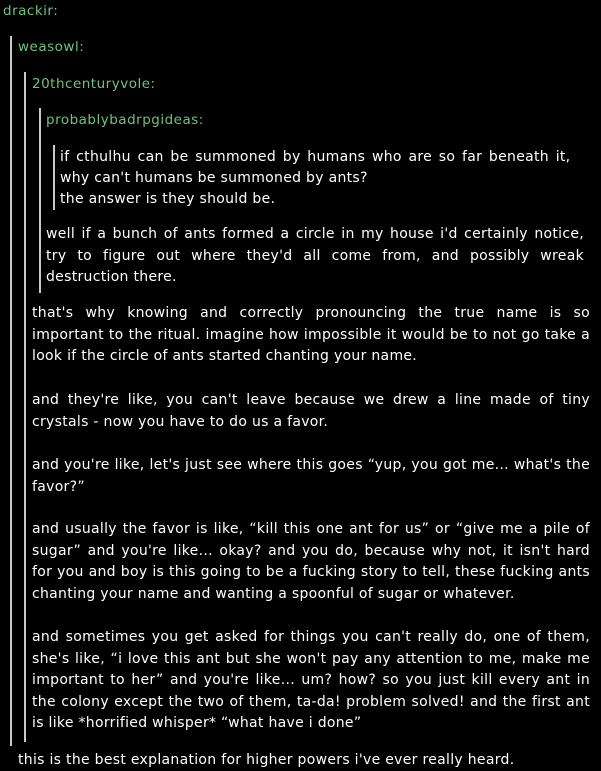 The height and width of the screenshot is (771, 601). What do you see at coordinates (11, 391) in the screenshot?
I see `quote-bar-weasowl` at bounding box center [11, 391].